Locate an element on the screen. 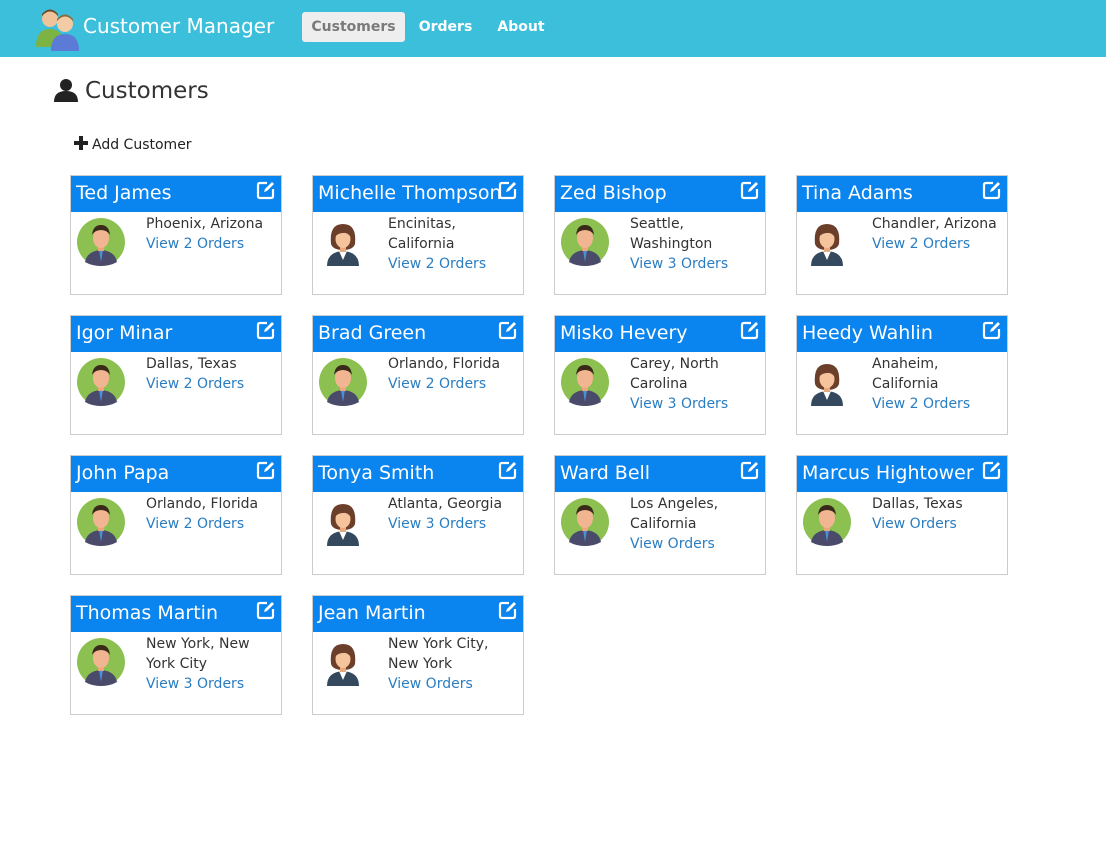 This screenshot has width=1106, height=855. customer-location: Chandler, Arizona is located at coordinates (934, 224).